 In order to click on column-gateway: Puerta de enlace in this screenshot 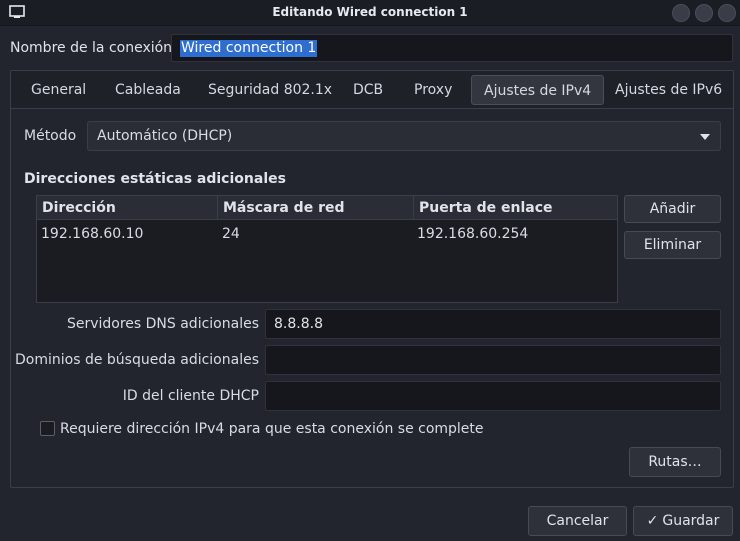, I will do `click(515, 208)`.